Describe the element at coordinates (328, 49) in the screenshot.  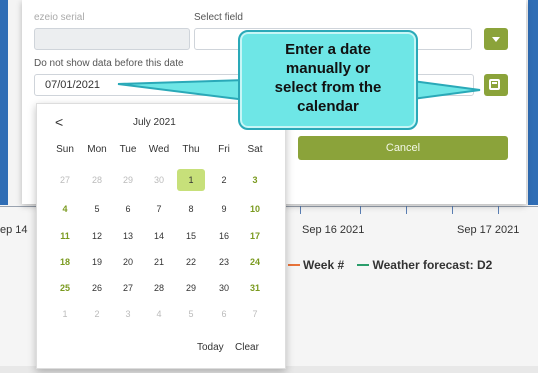
I see `callout-line: Enter a date` at that location.